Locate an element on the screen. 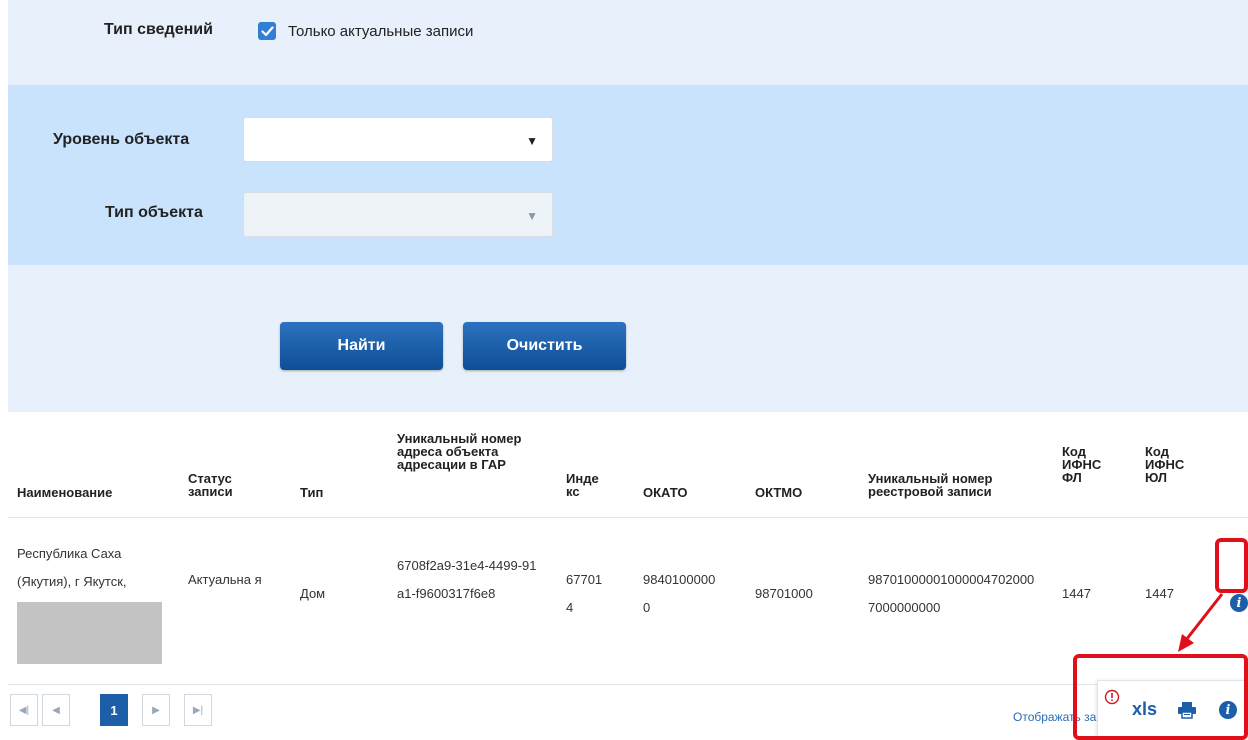 The height and width of the screenshot is (740, 1248). annotation-box-info is located at coordinates (1231, 565).